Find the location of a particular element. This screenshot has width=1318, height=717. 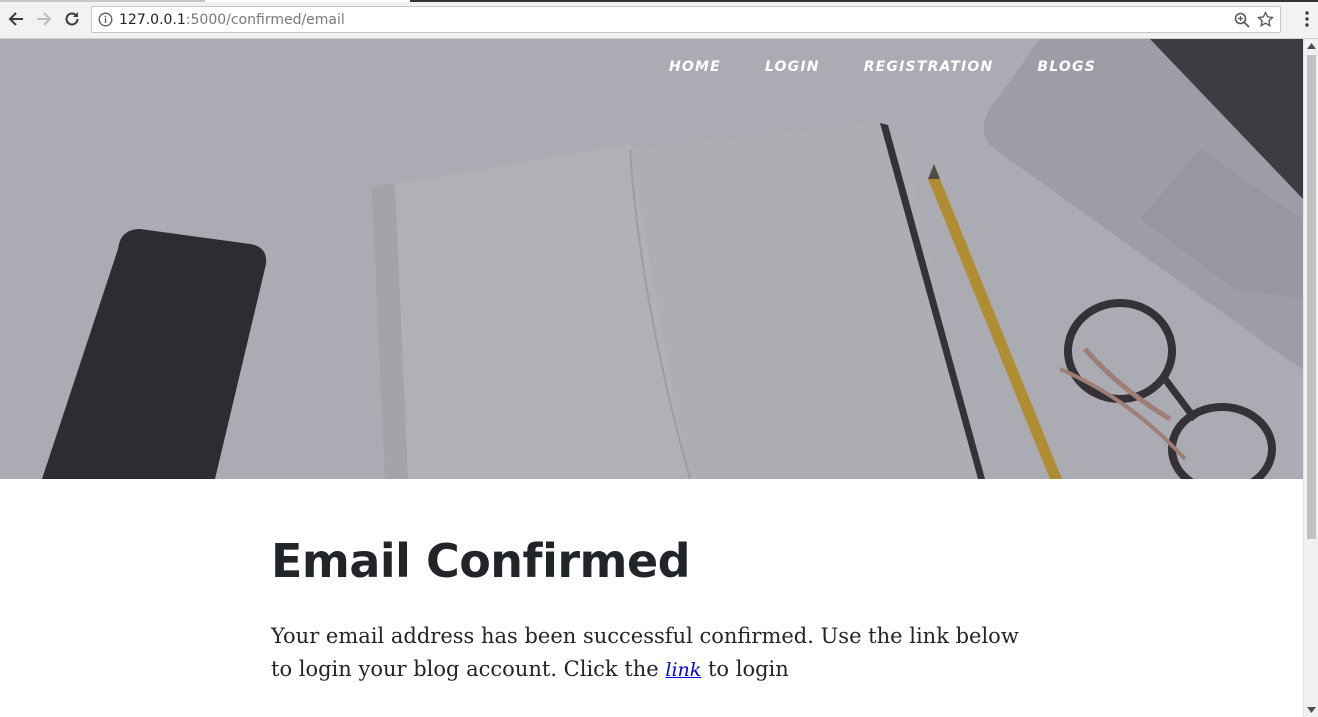

arrow-left-icon is located at coordinates (15, 19).